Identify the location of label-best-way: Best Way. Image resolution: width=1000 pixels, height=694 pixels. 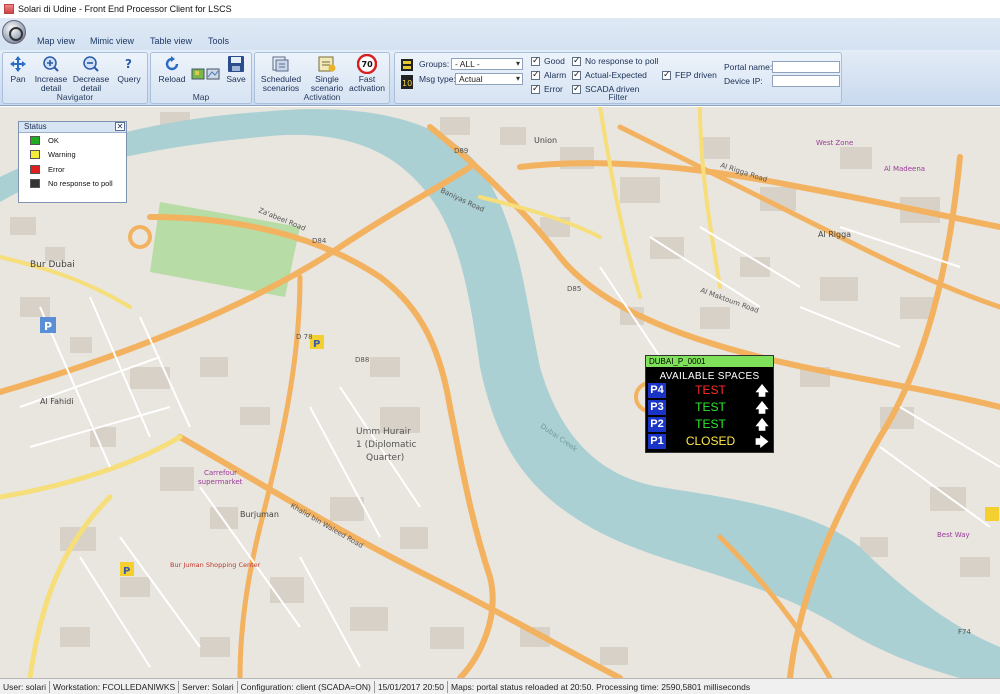
(953, 535).